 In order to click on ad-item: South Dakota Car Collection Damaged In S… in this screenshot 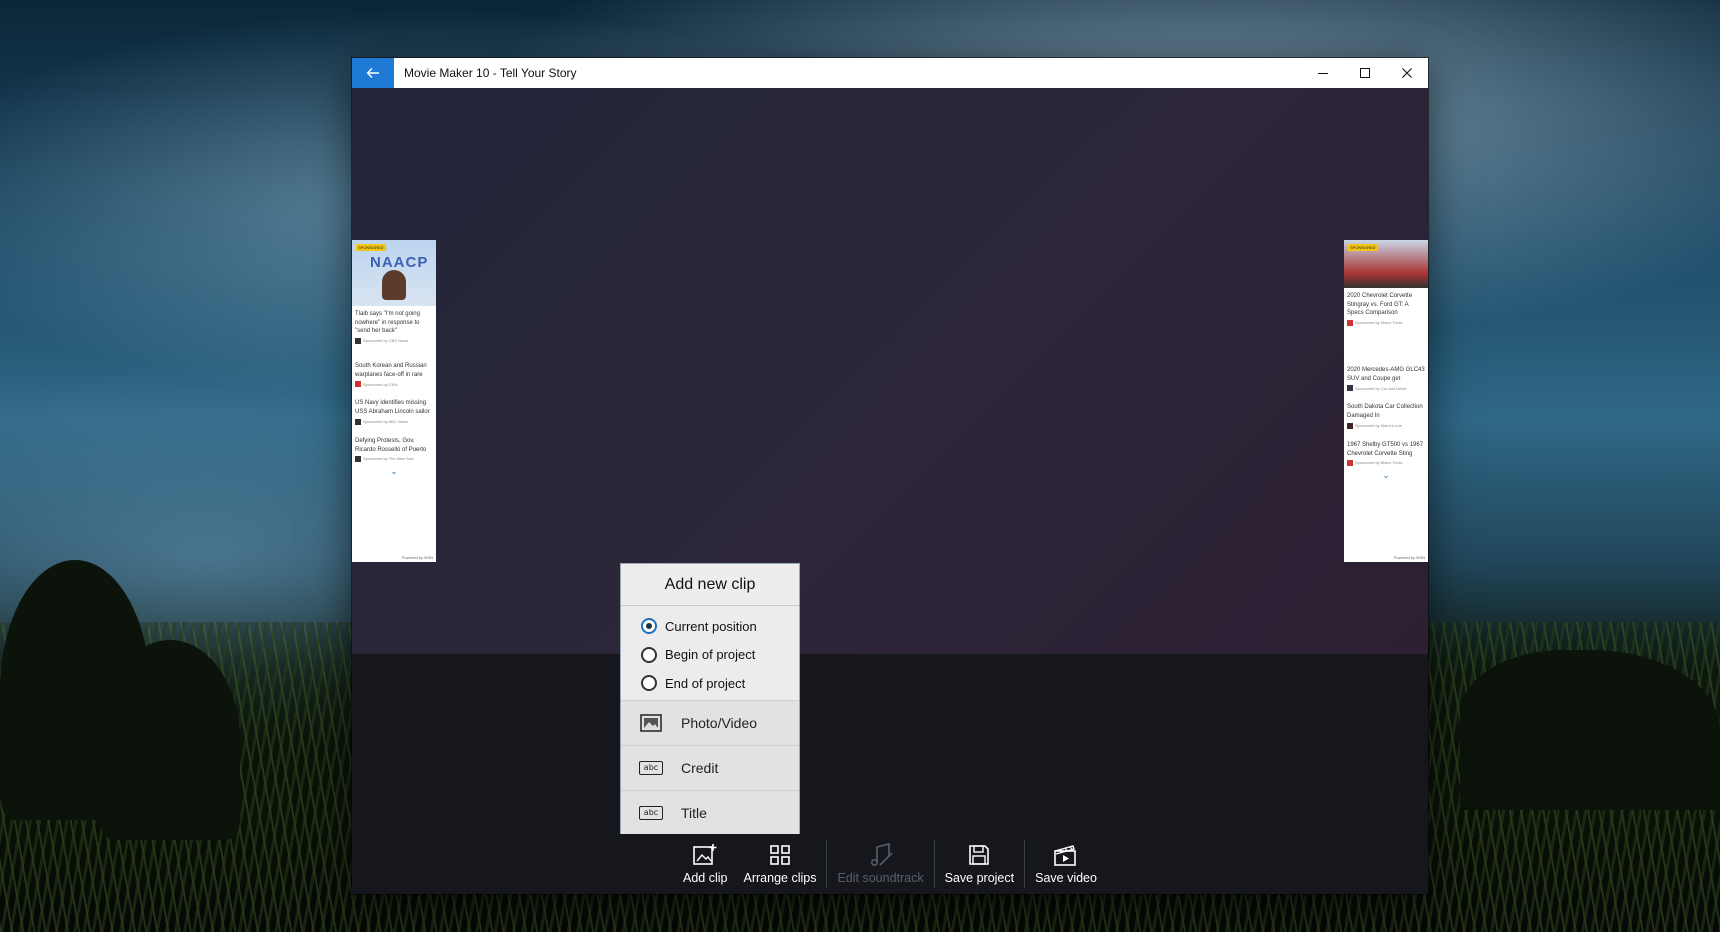, I will do `click(1386, 414)`.